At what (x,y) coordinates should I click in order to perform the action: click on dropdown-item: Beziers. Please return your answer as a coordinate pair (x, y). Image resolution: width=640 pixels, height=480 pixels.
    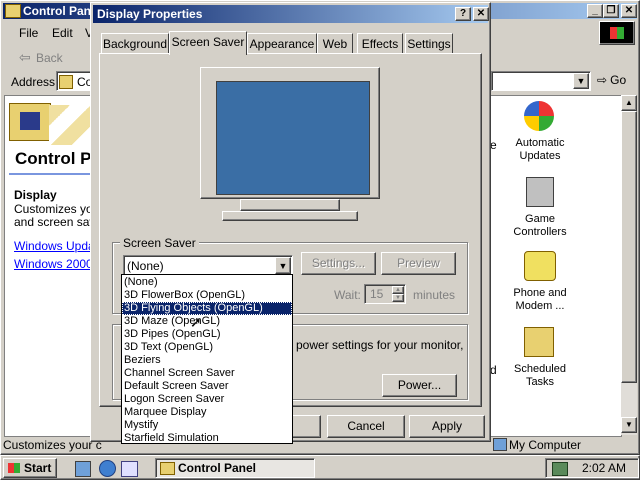
    Looking at the image, I should click on (207, 360).